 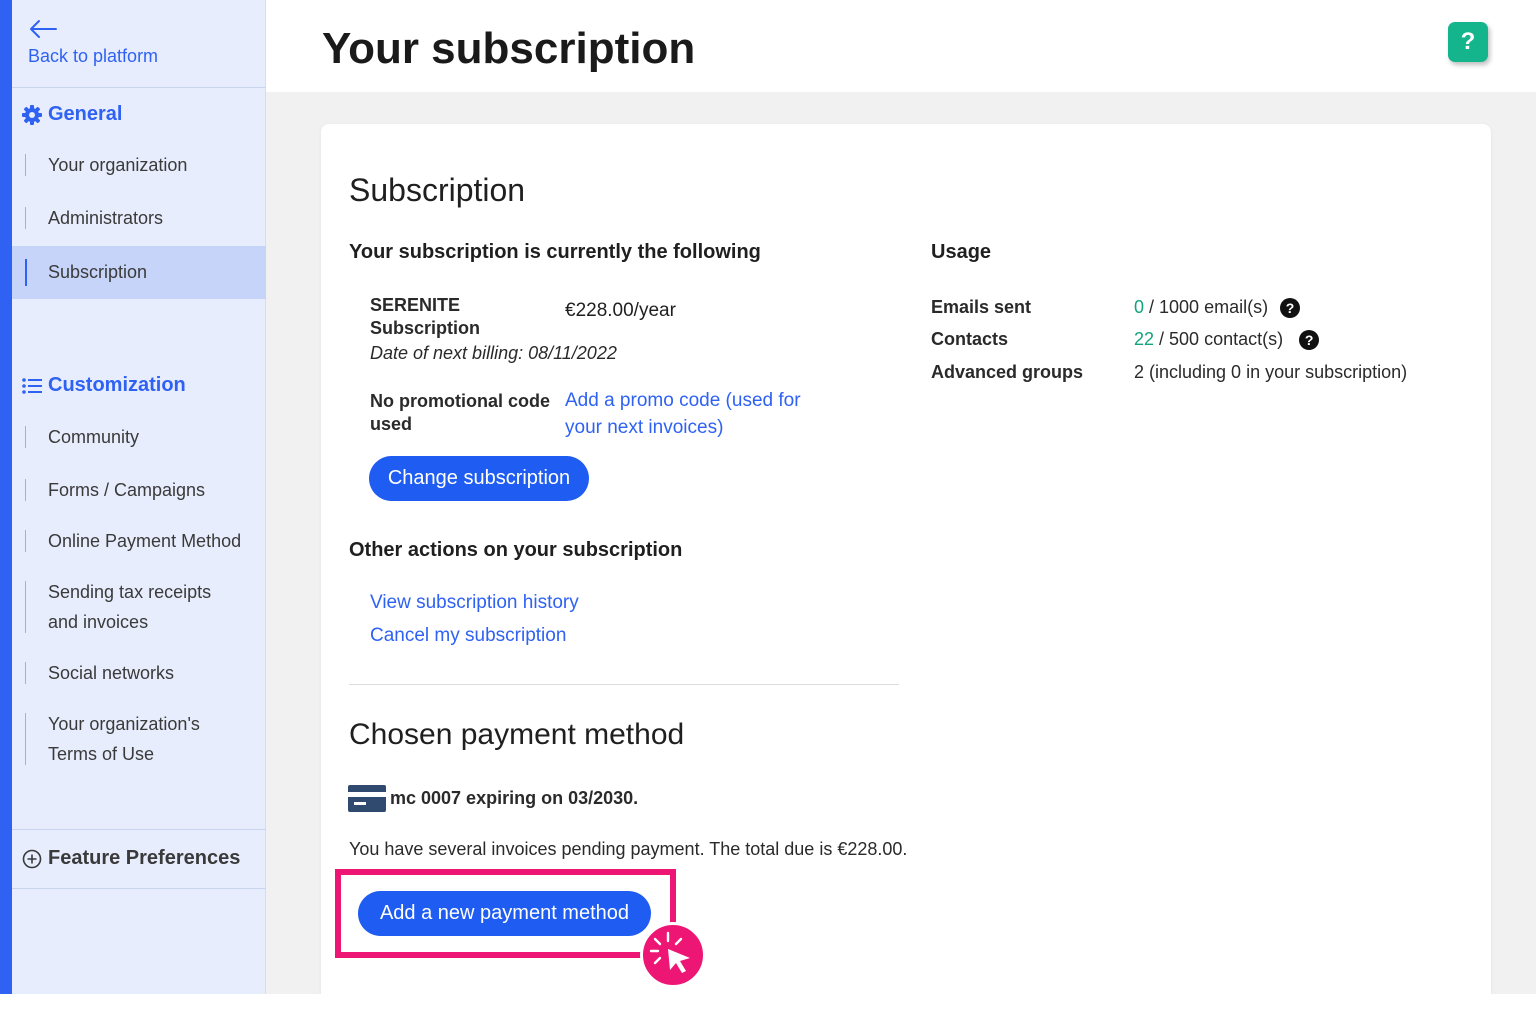 I want to click on contacts-used-count: 22, so click(x=1144, y=339).